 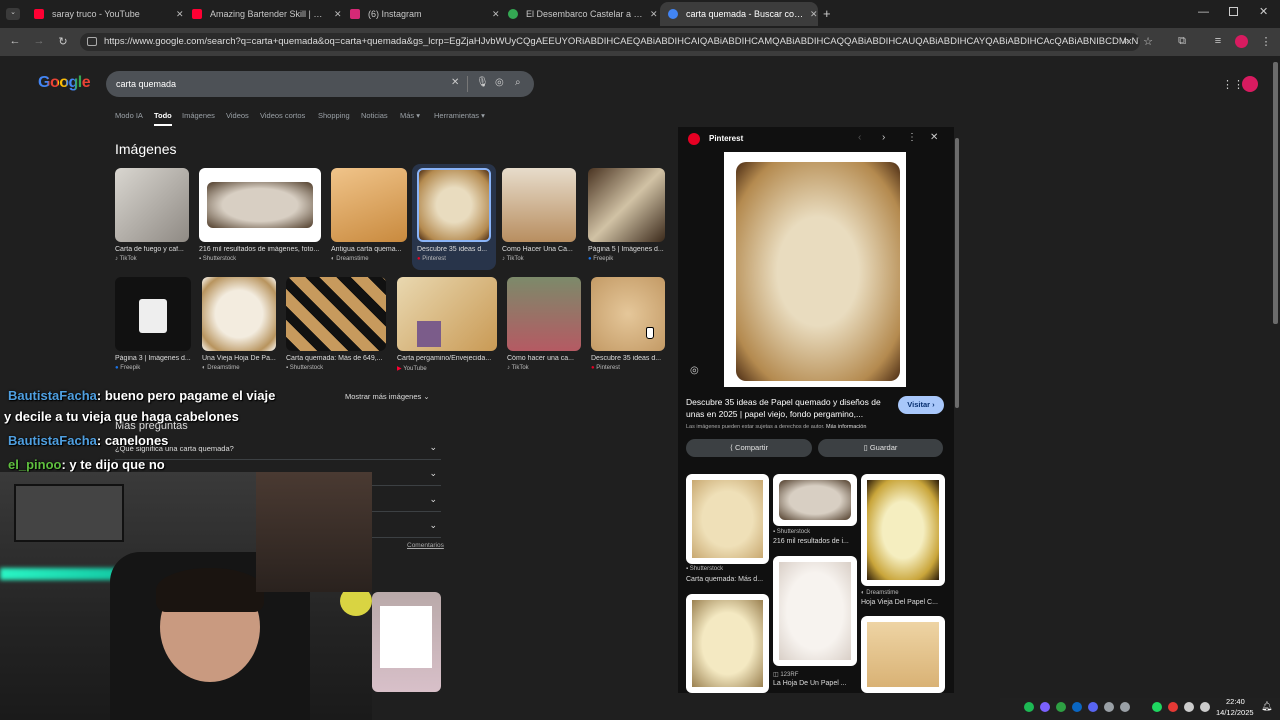 What do you see at coordinates (13, 14) in the screenshot?
I see `tab-search-button: ⌄` at bounding box center [13, 14].